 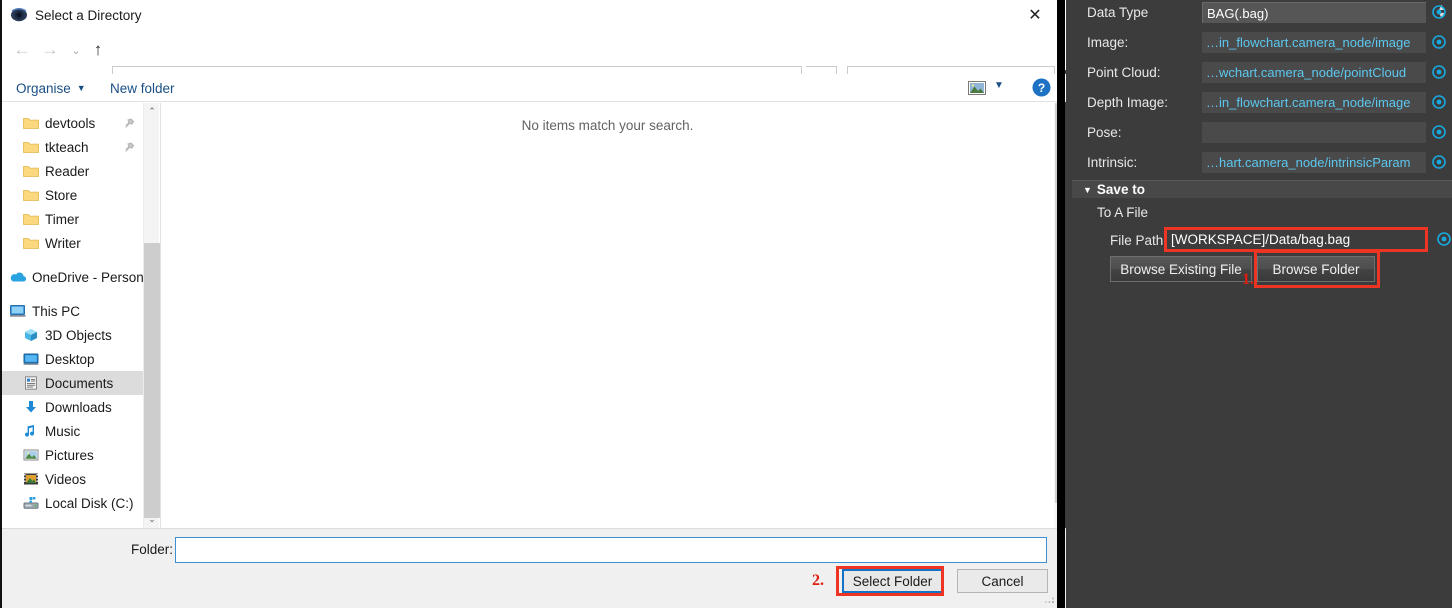 What do you see at coordinates (1123, 212) in the screenshot?
I see `to-a-file-label: To A File` at bounding box center [1123, 212].